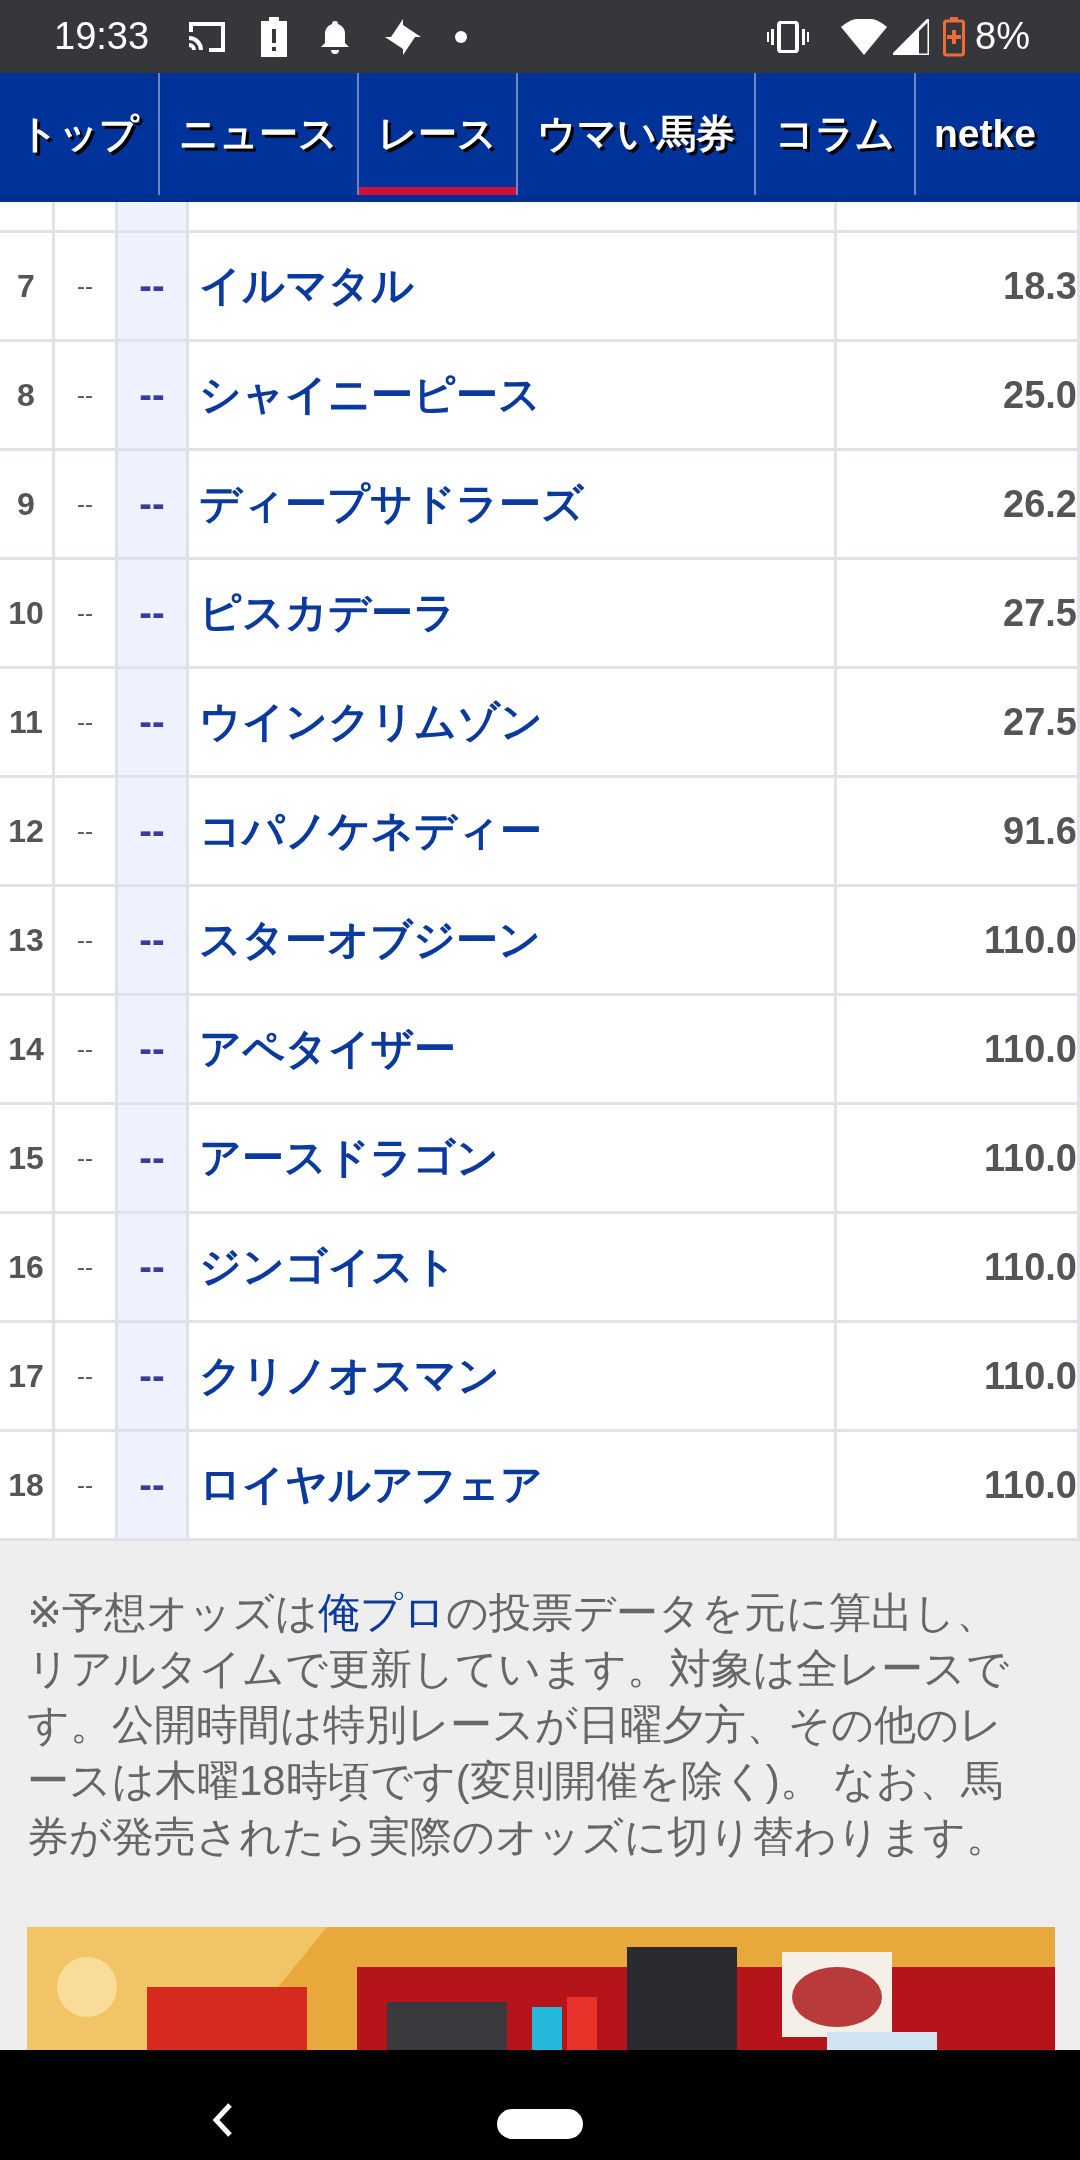  Describe the element at coordinates (371, 722) in the screenshot. I see `horse-name-link: ウインクリムゾン` at that location.